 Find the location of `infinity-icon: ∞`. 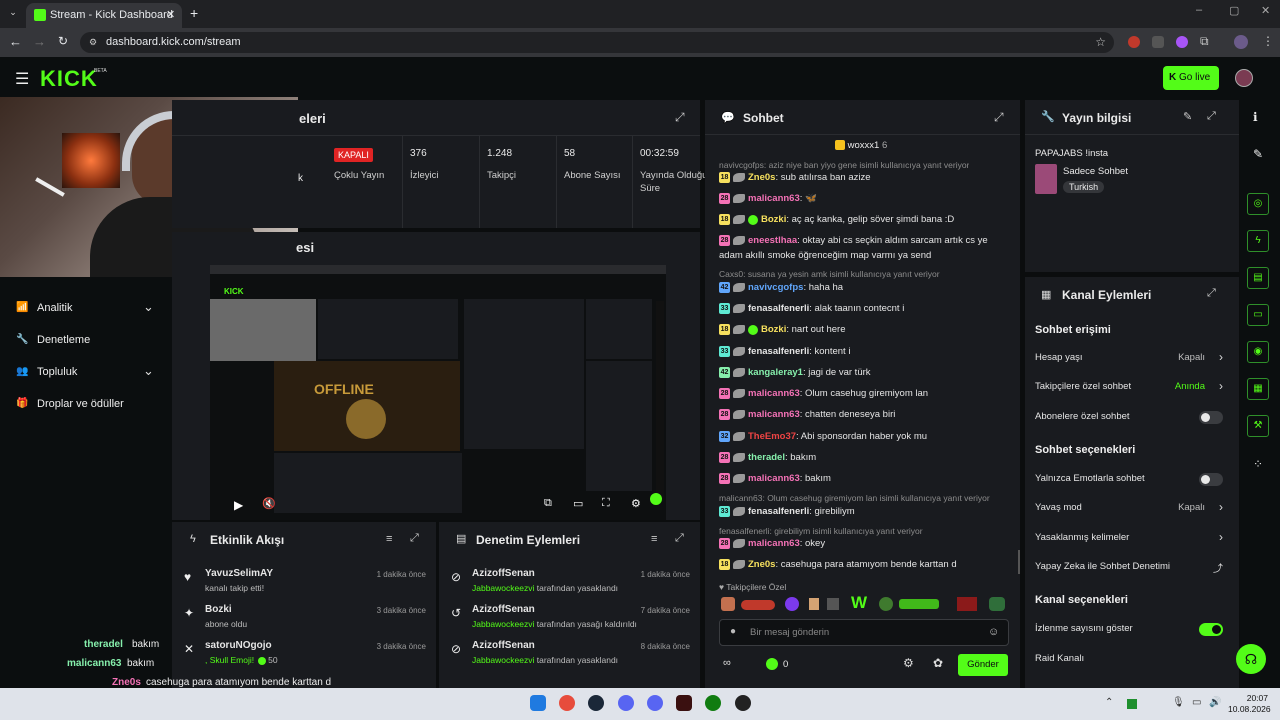

infinity-icon: ∞ is located at coordinates (727, 663).